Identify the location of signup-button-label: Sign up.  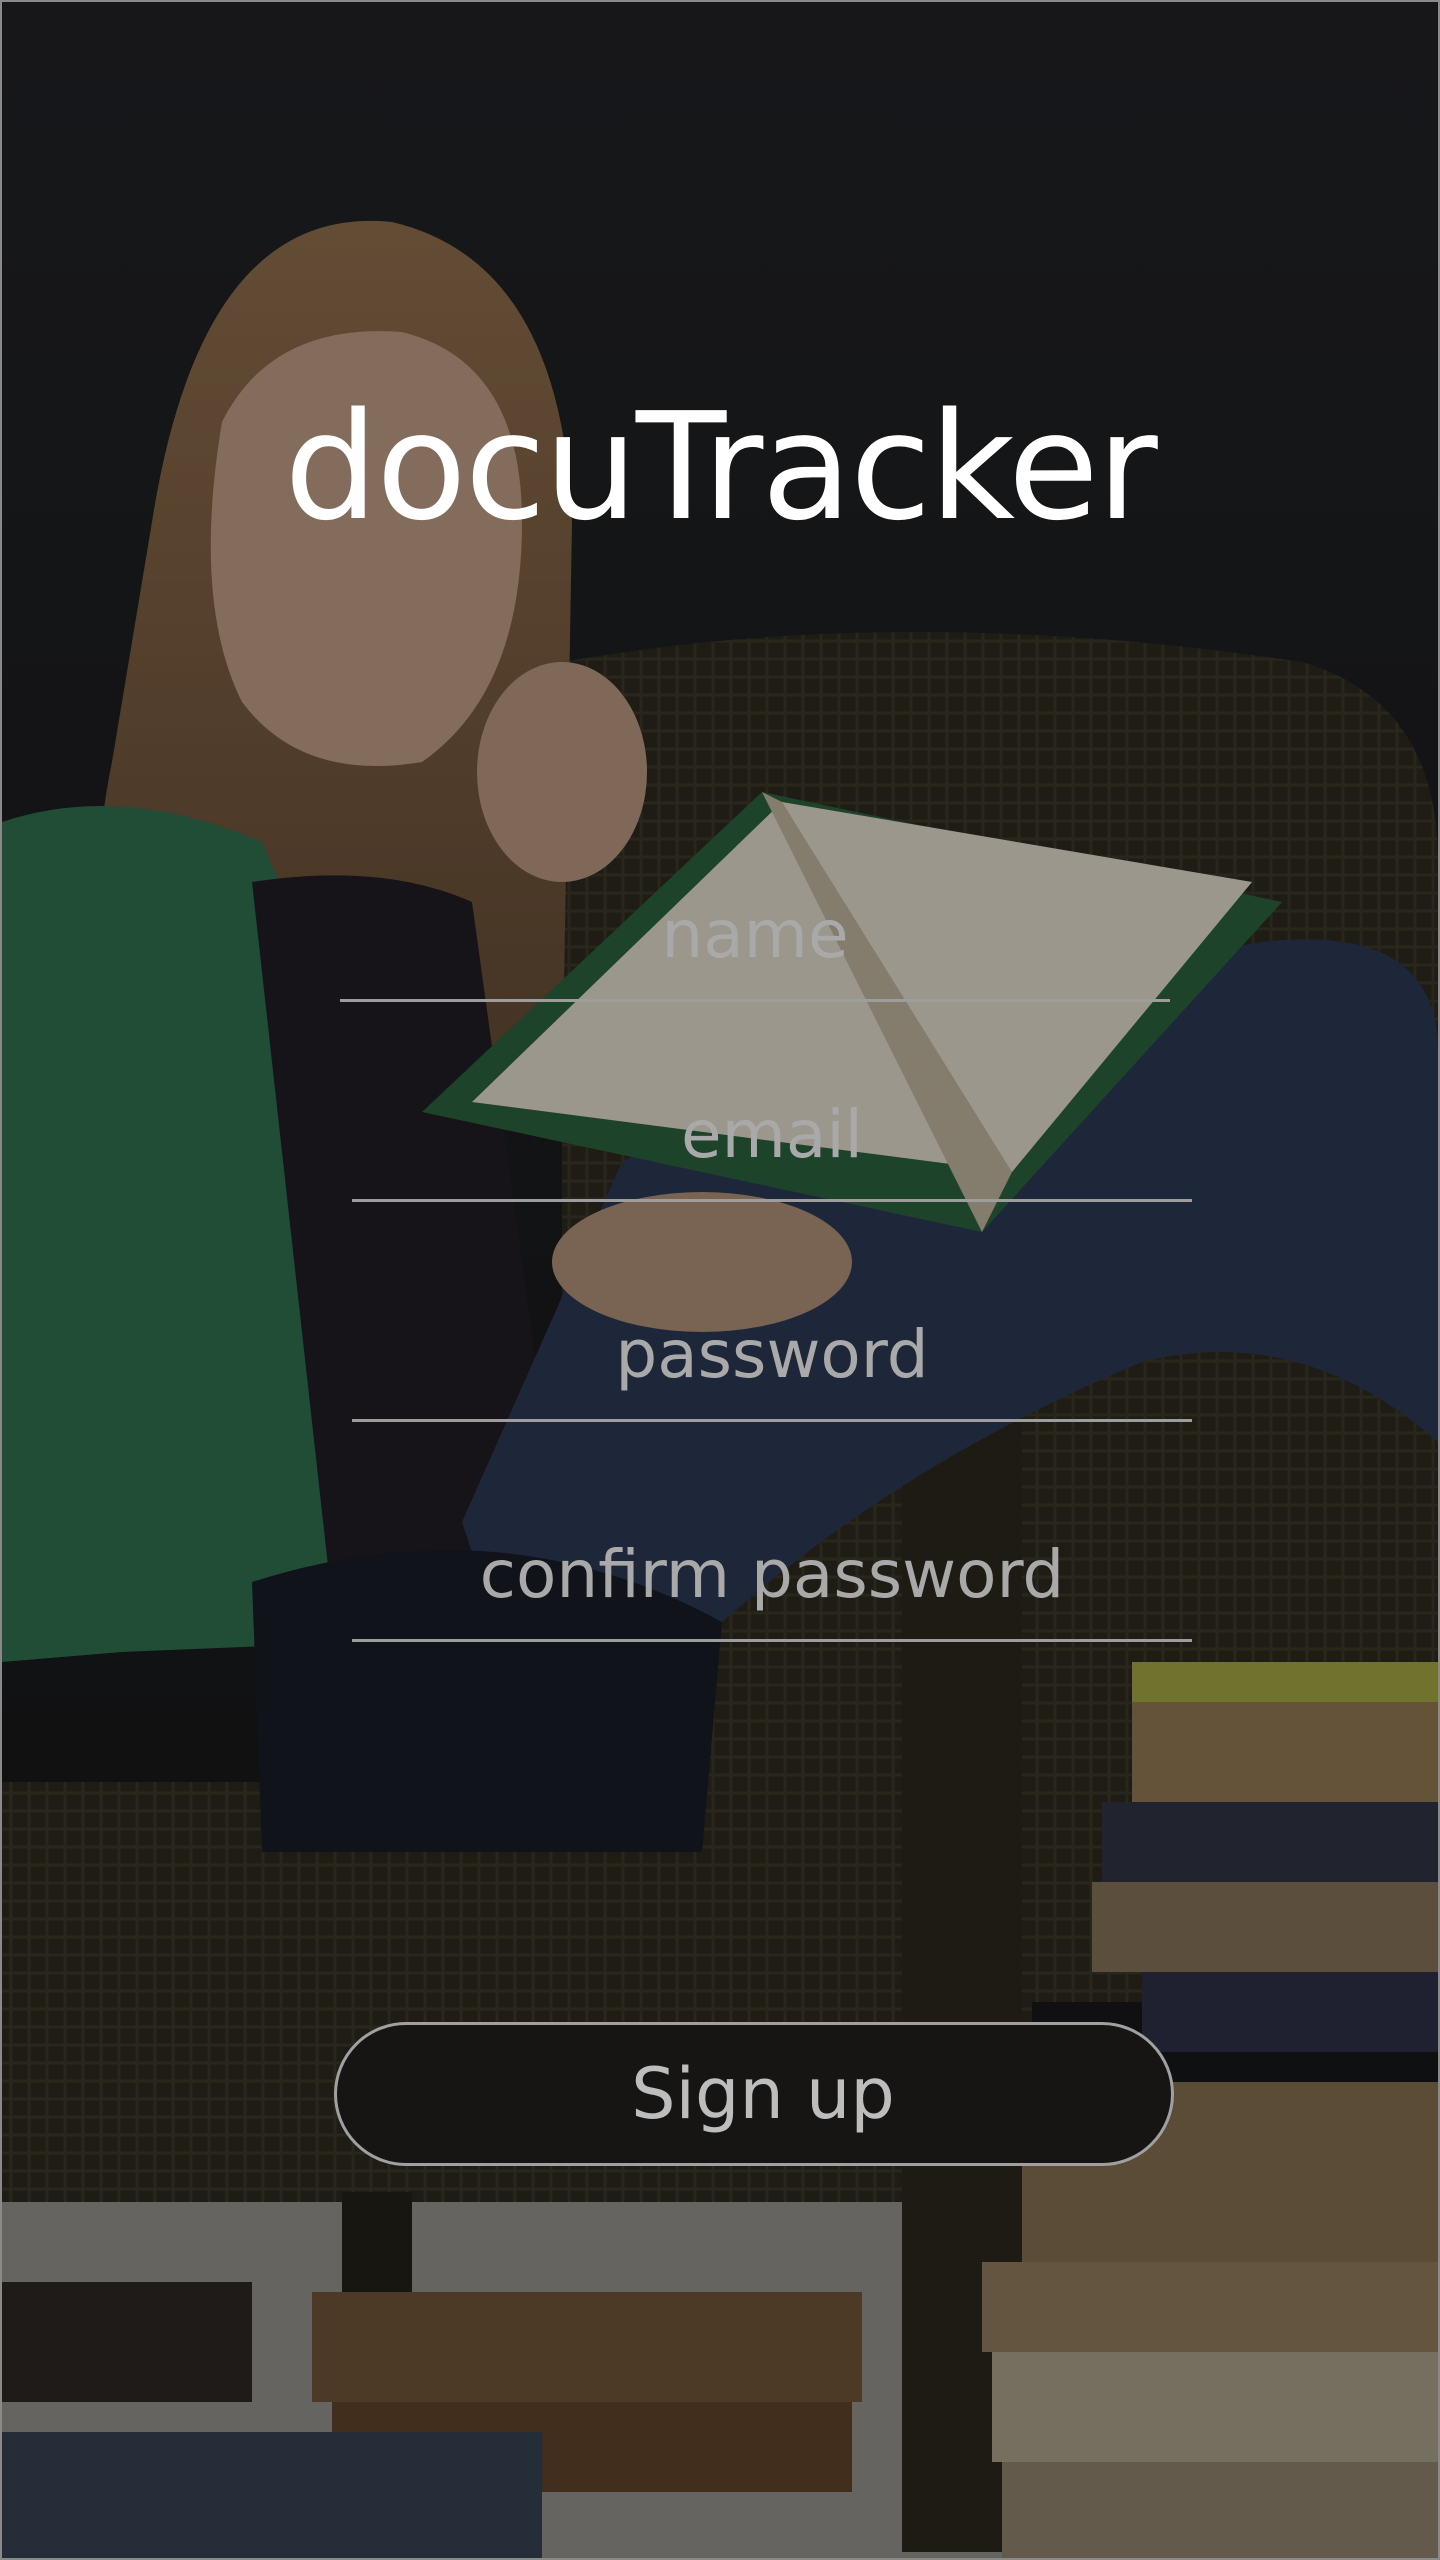
(763, 2094).